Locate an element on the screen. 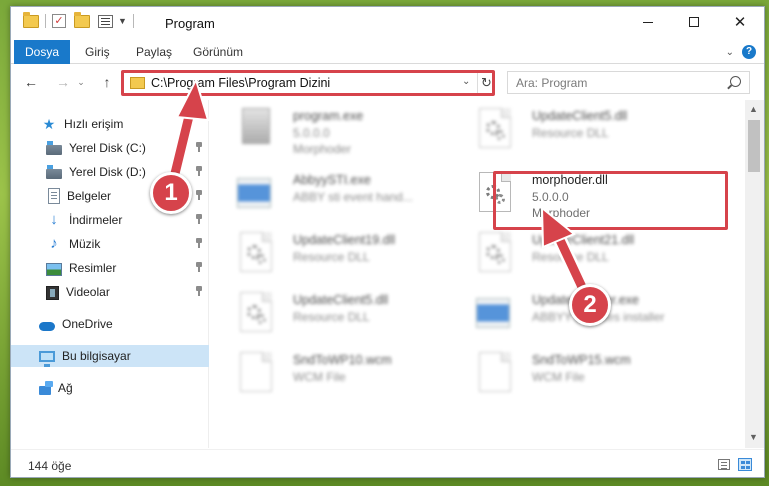 The image size is (769, 486). file-item: SndToWP15.wcm WCM File is located at coordinates (564, 374).